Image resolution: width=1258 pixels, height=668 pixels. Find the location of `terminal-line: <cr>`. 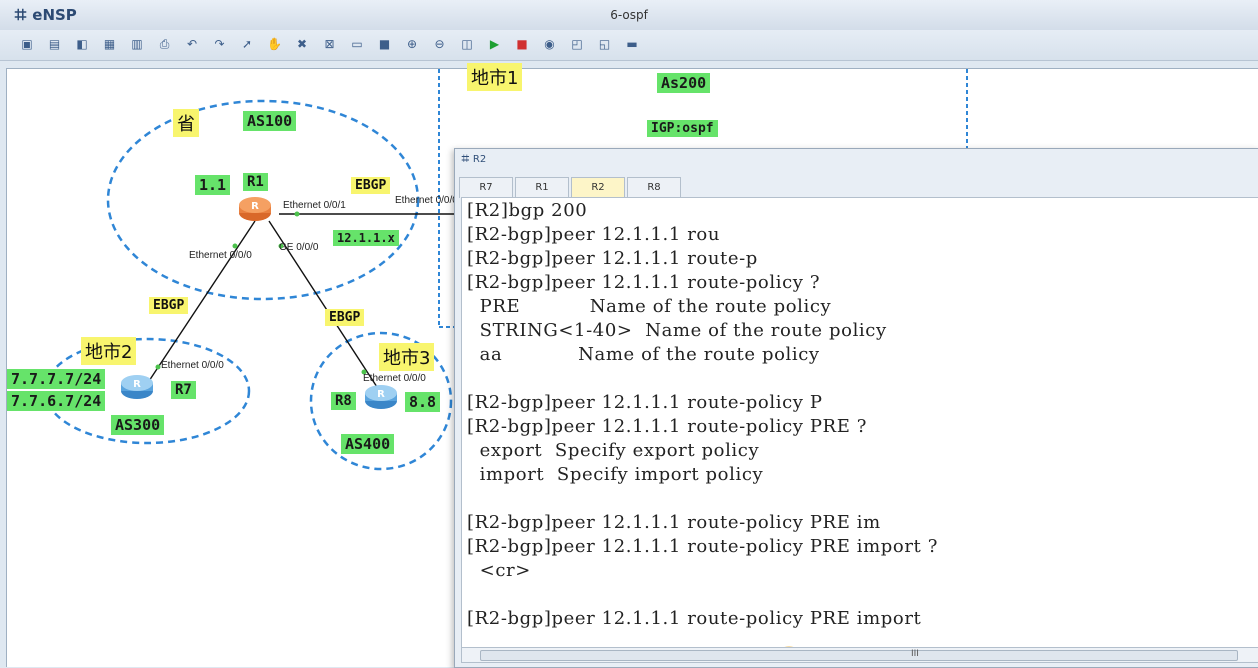

terminal-line: <cr> is located at coordinates (499, 570).